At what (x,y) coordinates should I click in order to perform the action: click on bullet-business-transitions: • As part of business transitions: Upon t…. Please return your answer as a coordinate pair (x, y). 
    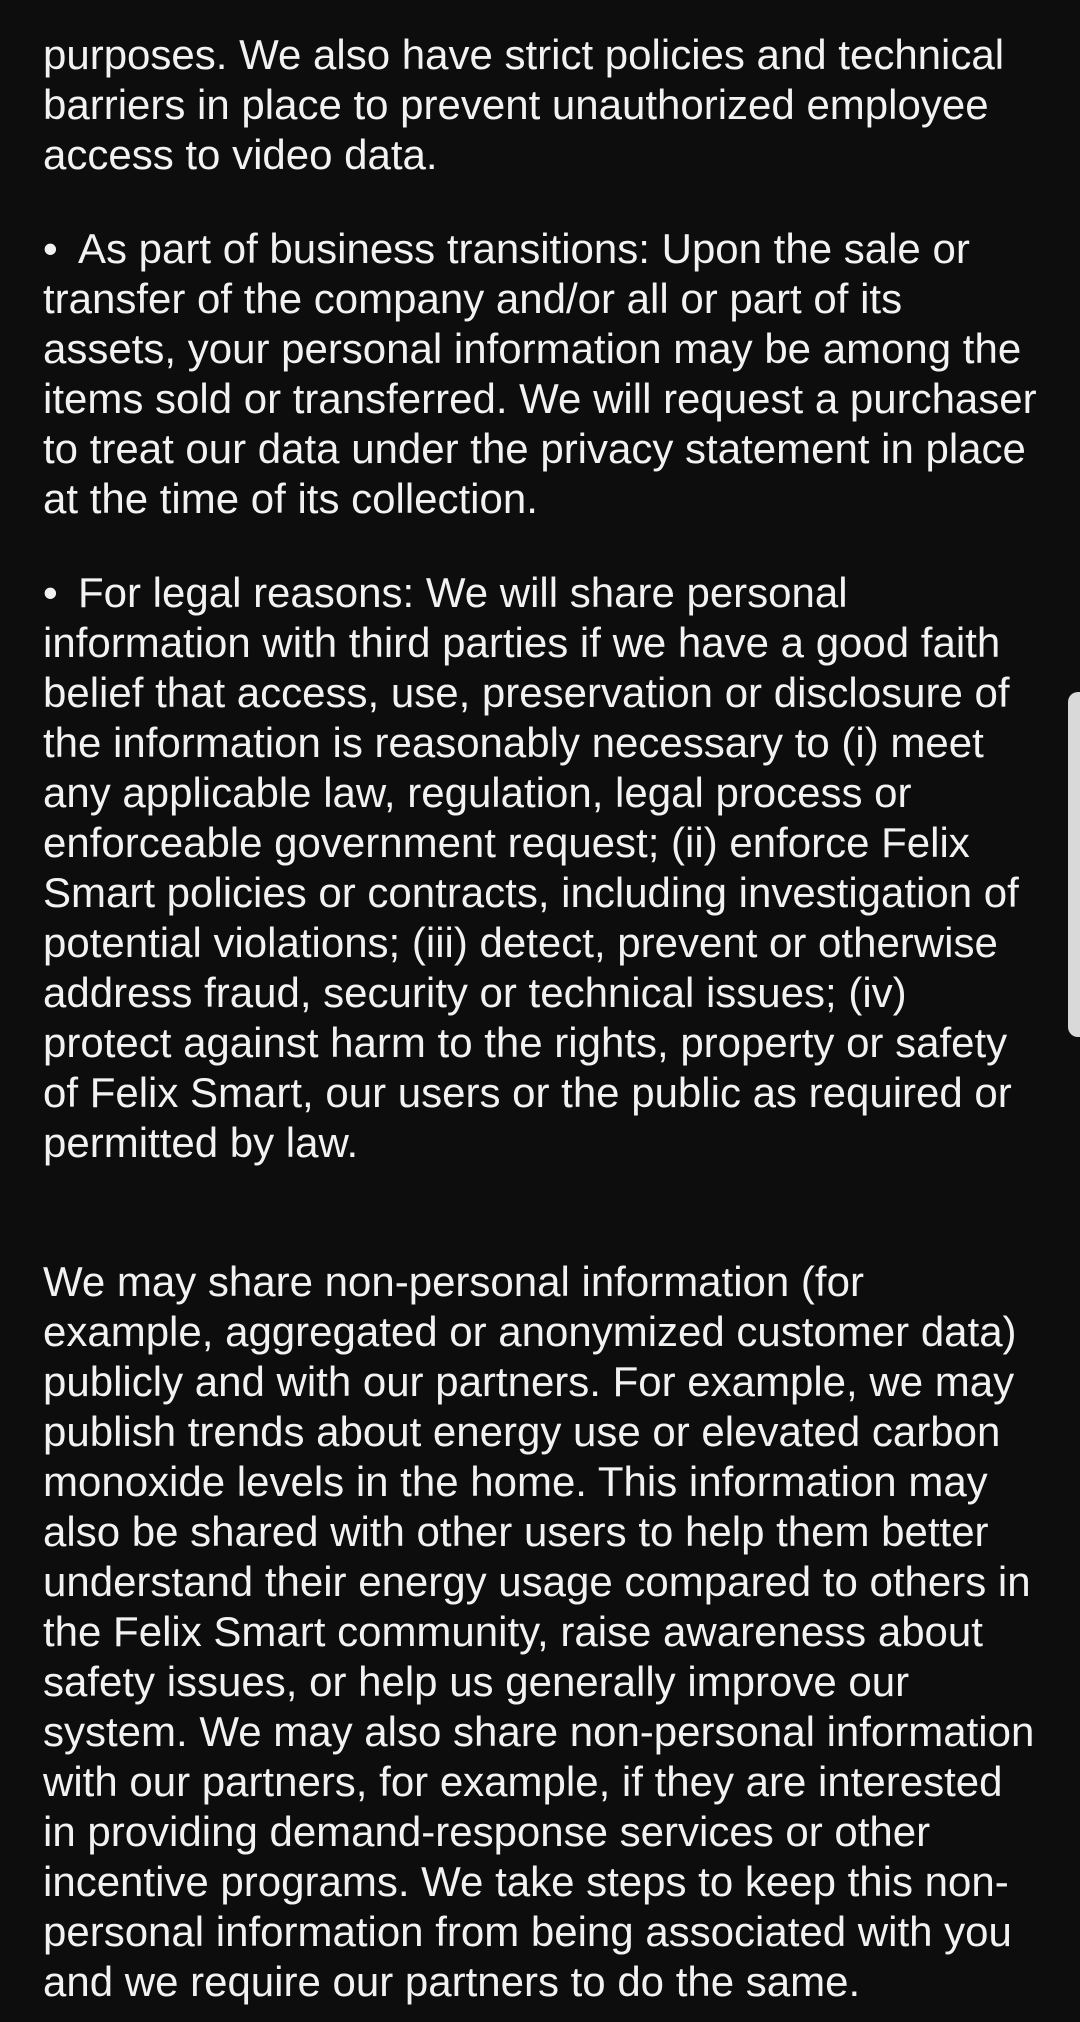
    Looking at the image, I should click on (543, 374).